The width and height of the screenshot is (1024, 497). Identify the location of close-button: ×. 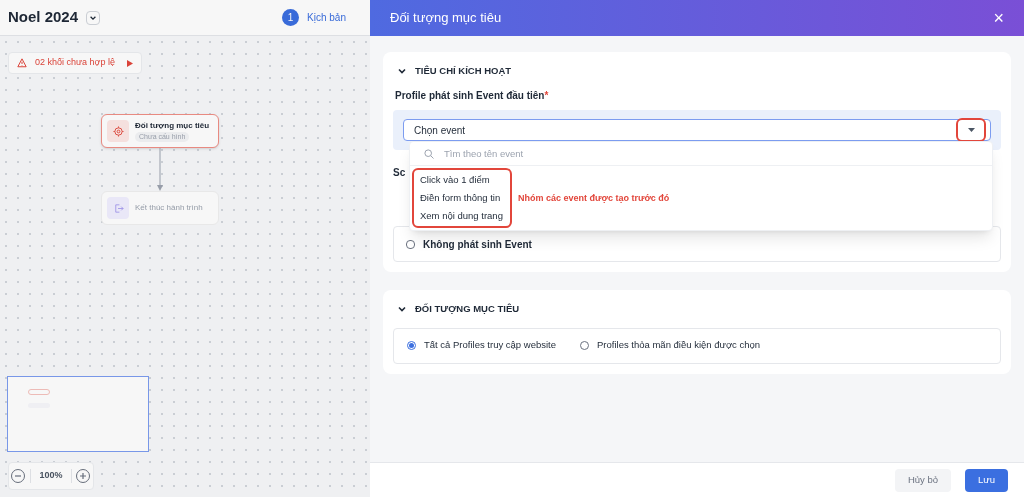
(998, 18).